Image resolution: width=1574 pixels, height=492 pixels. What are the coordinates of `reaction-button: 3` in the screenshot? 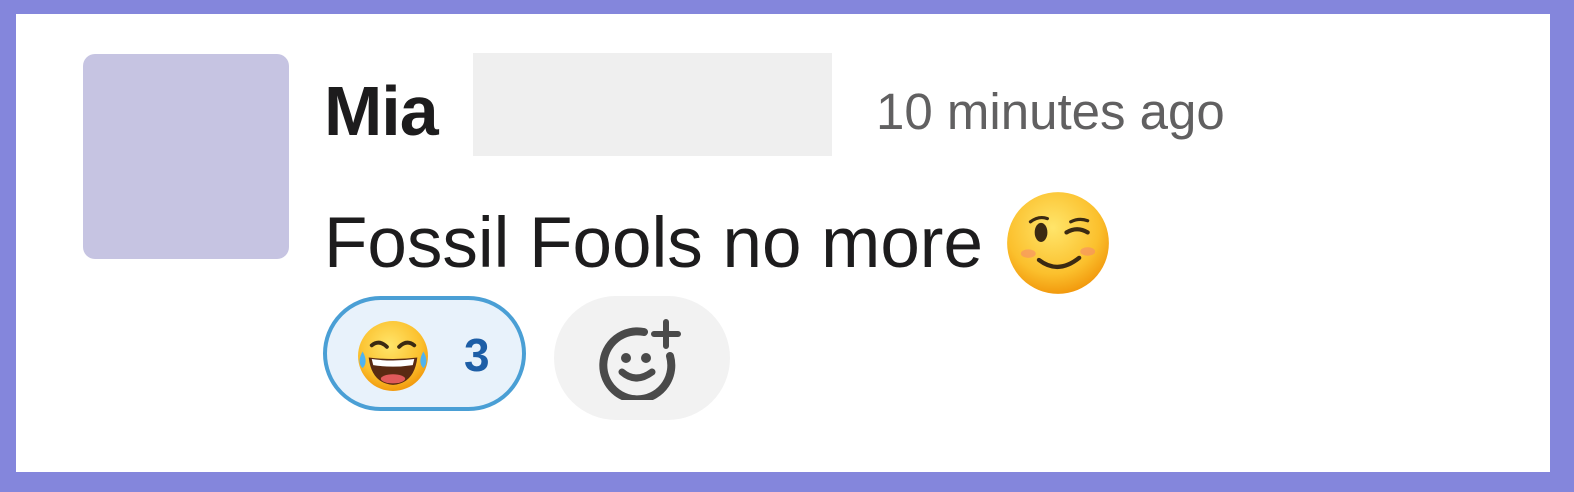 It's located at (424, 353).